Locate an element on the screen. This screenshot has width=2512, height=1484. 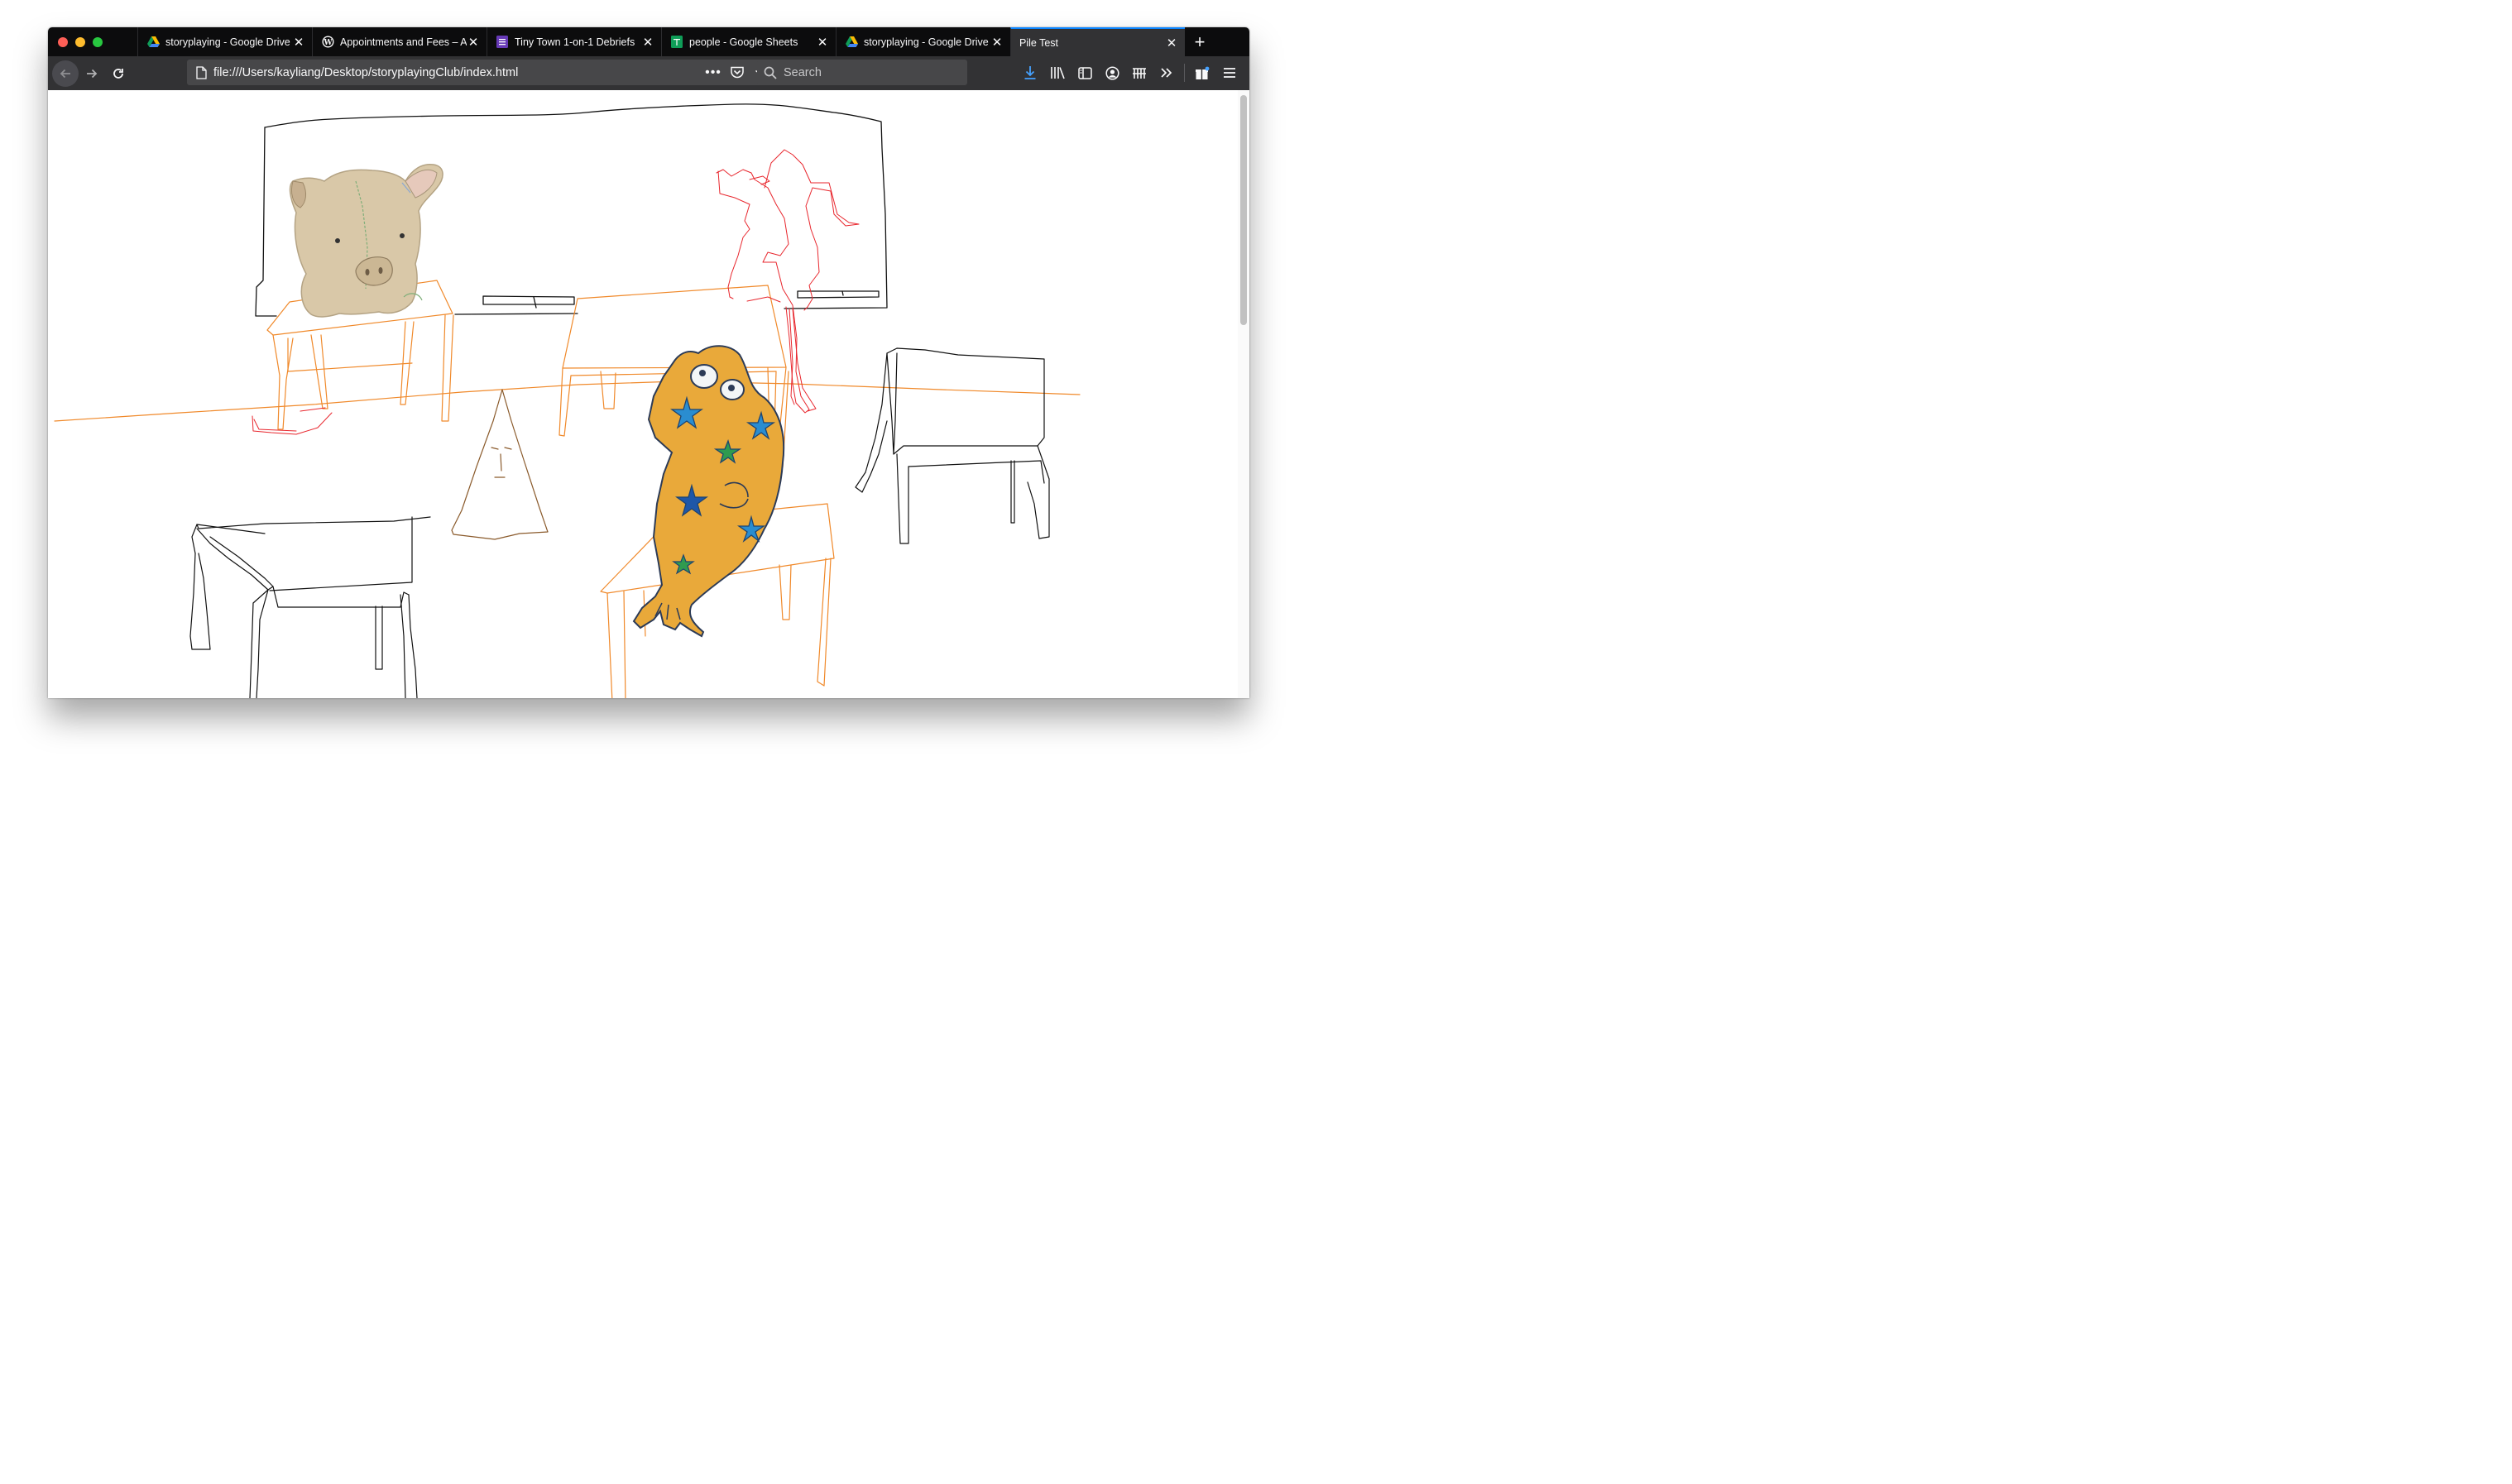
library-icon is located at coordinates (1057, 73).